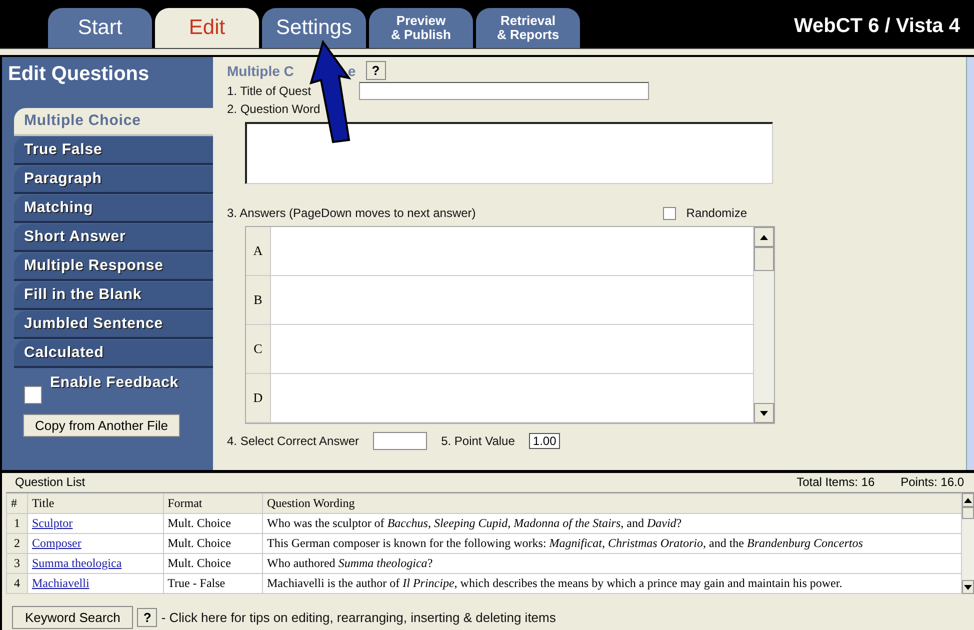 This screenshot has width=974, height=630. I want to click on answer-dropdown, so click(400, 441).